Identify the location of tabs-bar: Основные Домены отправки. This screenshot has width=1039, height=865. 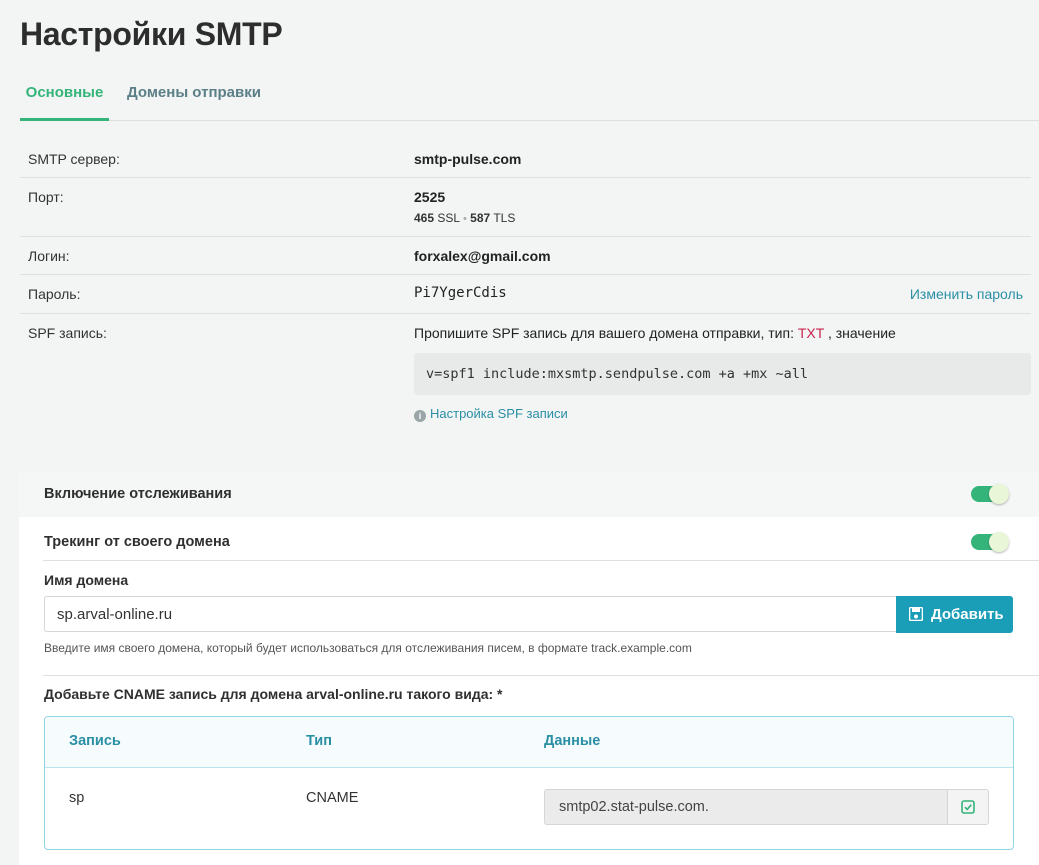
(529, 102).